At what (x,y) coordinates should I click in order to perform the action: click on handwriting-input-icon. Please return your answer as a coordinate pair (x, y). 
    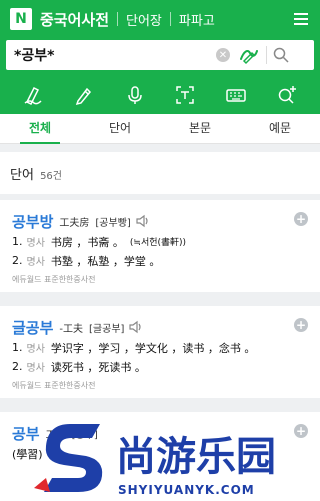
    Looking at the image, I should click on (249, 55).